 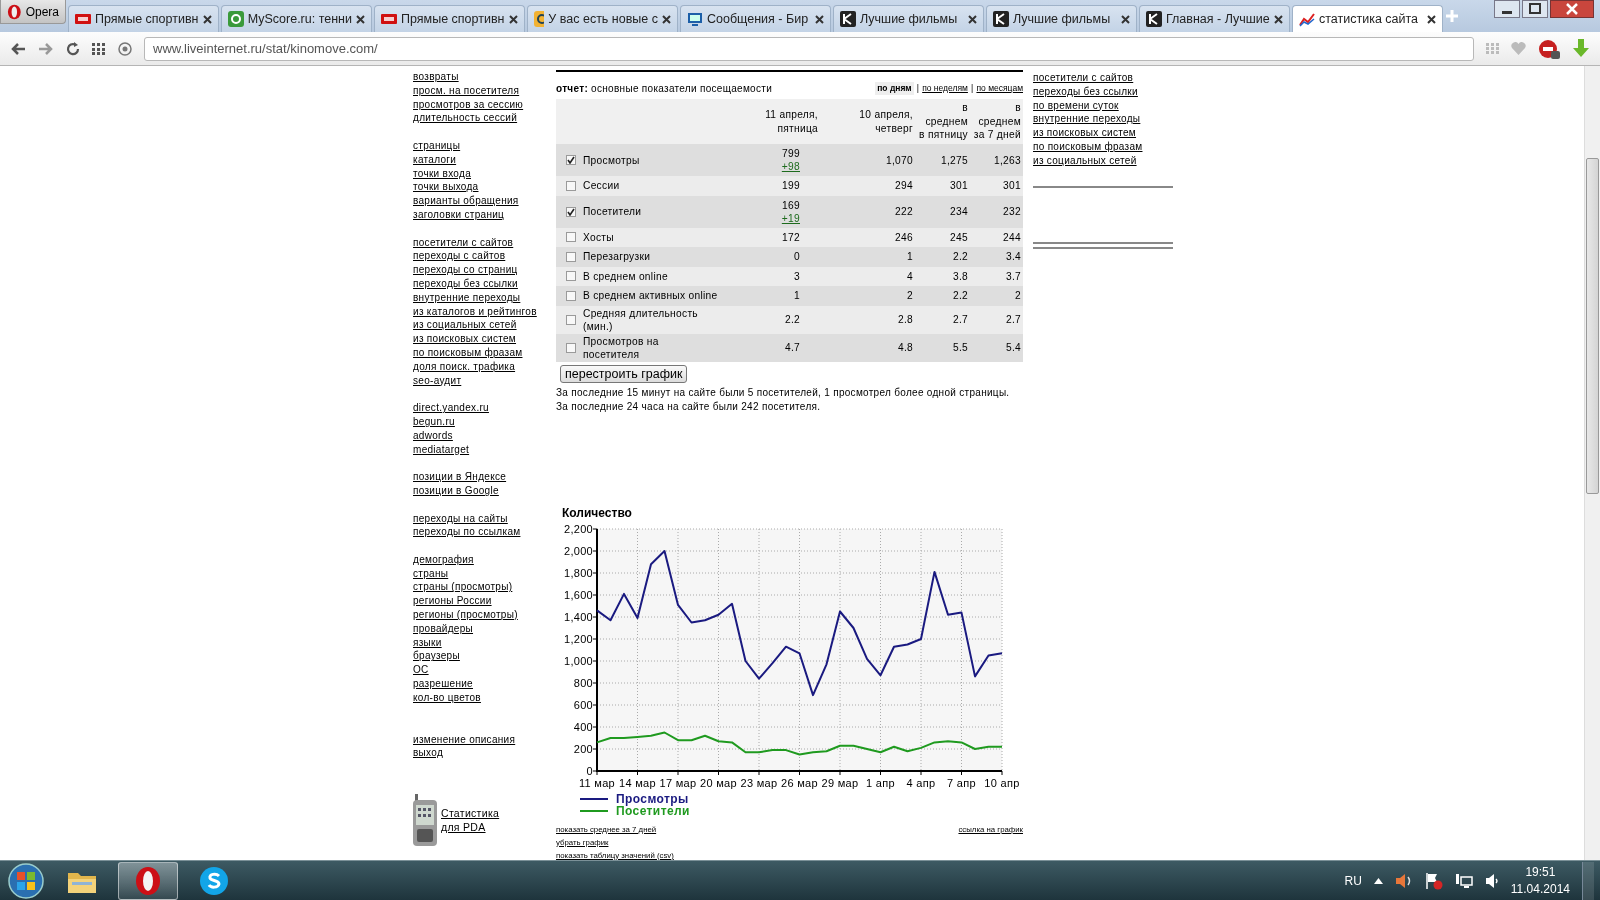 What do you see at coordinates (1463, 880) in the screenshot?
I see `network-icon` at bounding box center [1463, 880].